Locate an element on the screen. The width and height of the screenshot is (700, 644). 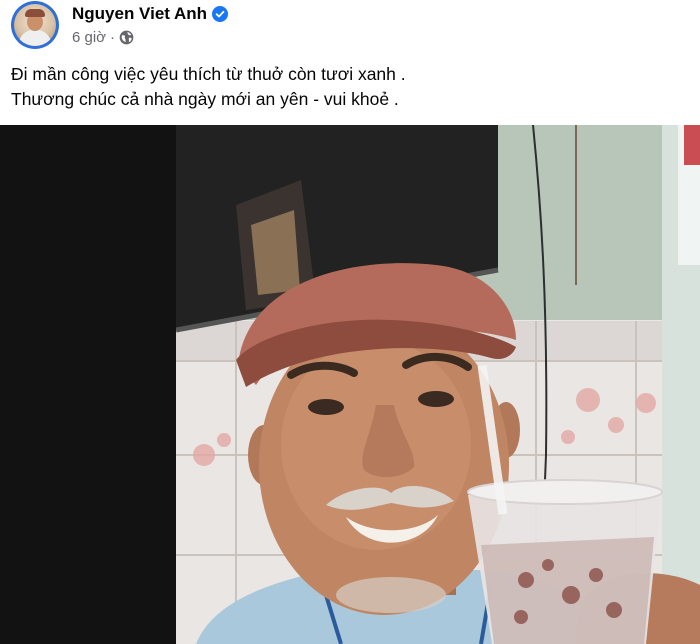
post-meta: 6 giờ · is located at coordinates (103, 37).